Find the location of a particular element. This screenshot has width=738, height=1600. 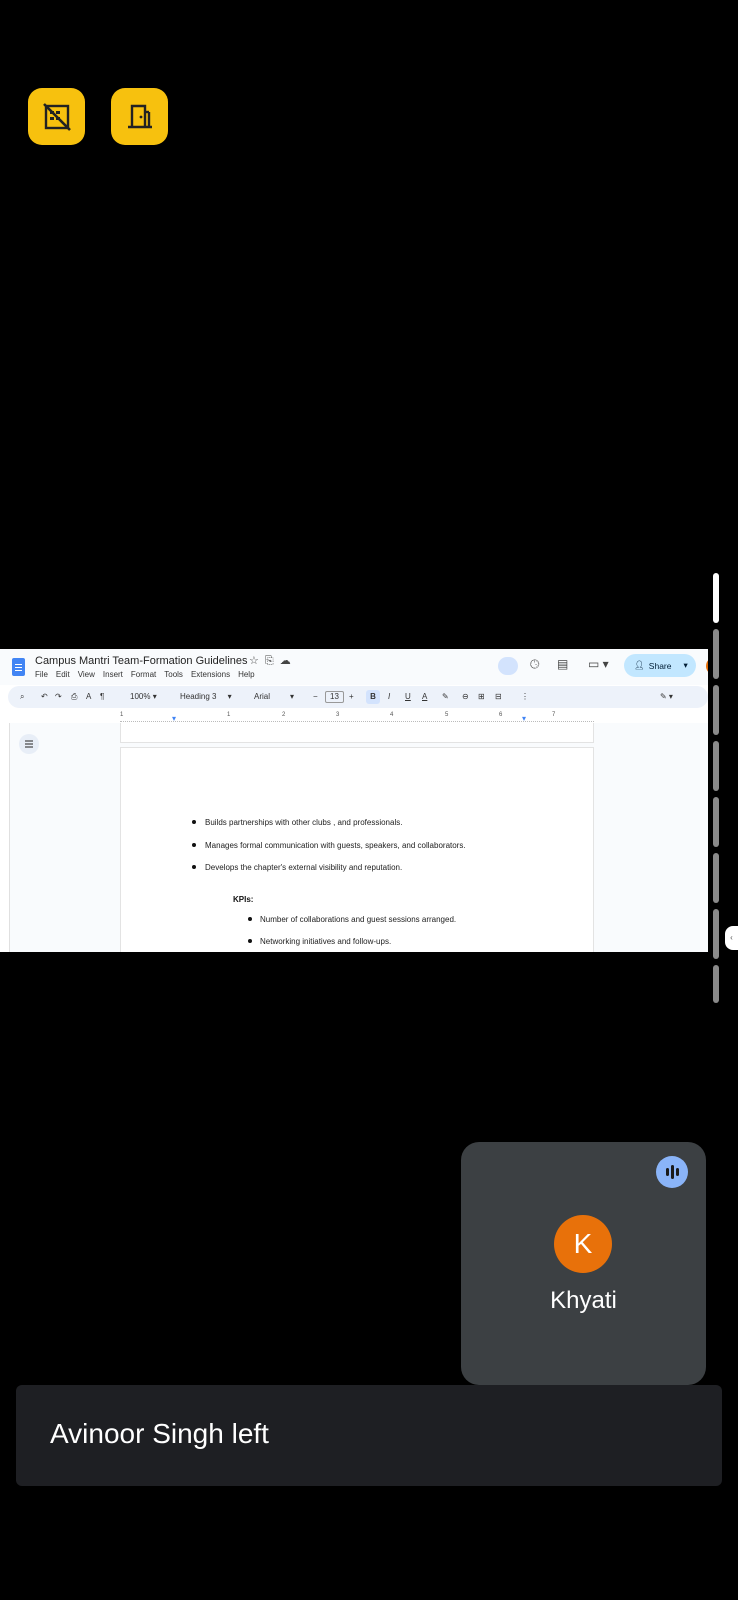

no-building-button is located at coordinates (56, 116).